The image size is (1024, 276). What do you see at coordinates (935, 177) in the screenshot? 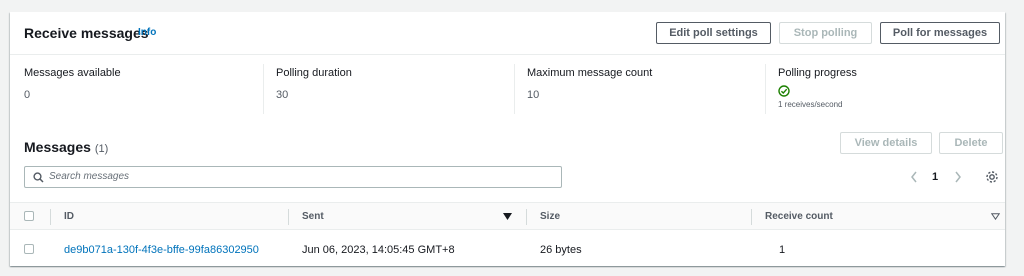
I see `current-page-number: 1` at bounding box center [935, 177].